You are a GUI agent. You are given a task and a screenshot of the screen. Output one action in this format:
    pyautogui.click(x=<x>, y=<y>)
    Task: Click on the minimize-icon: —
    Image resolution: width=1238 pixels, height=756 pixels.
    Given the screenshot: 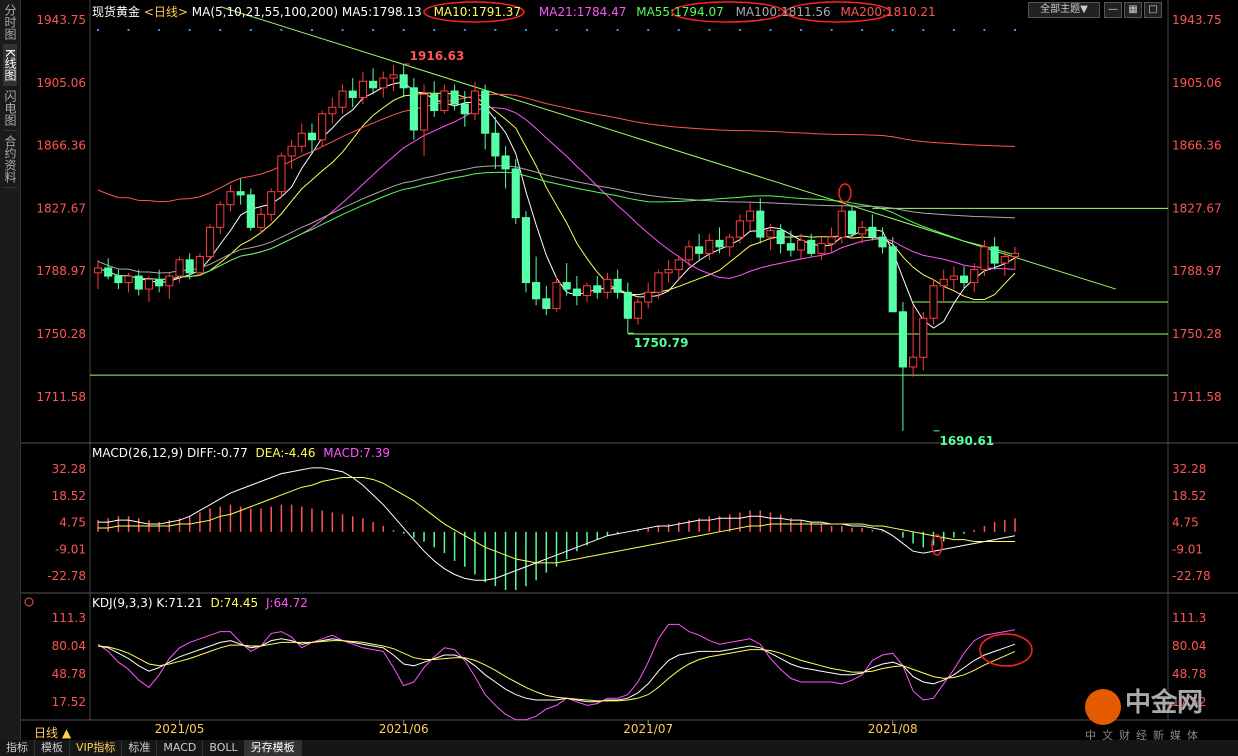 What is the action you would take?
    pyautogui.click(x=1113, y=9)
    